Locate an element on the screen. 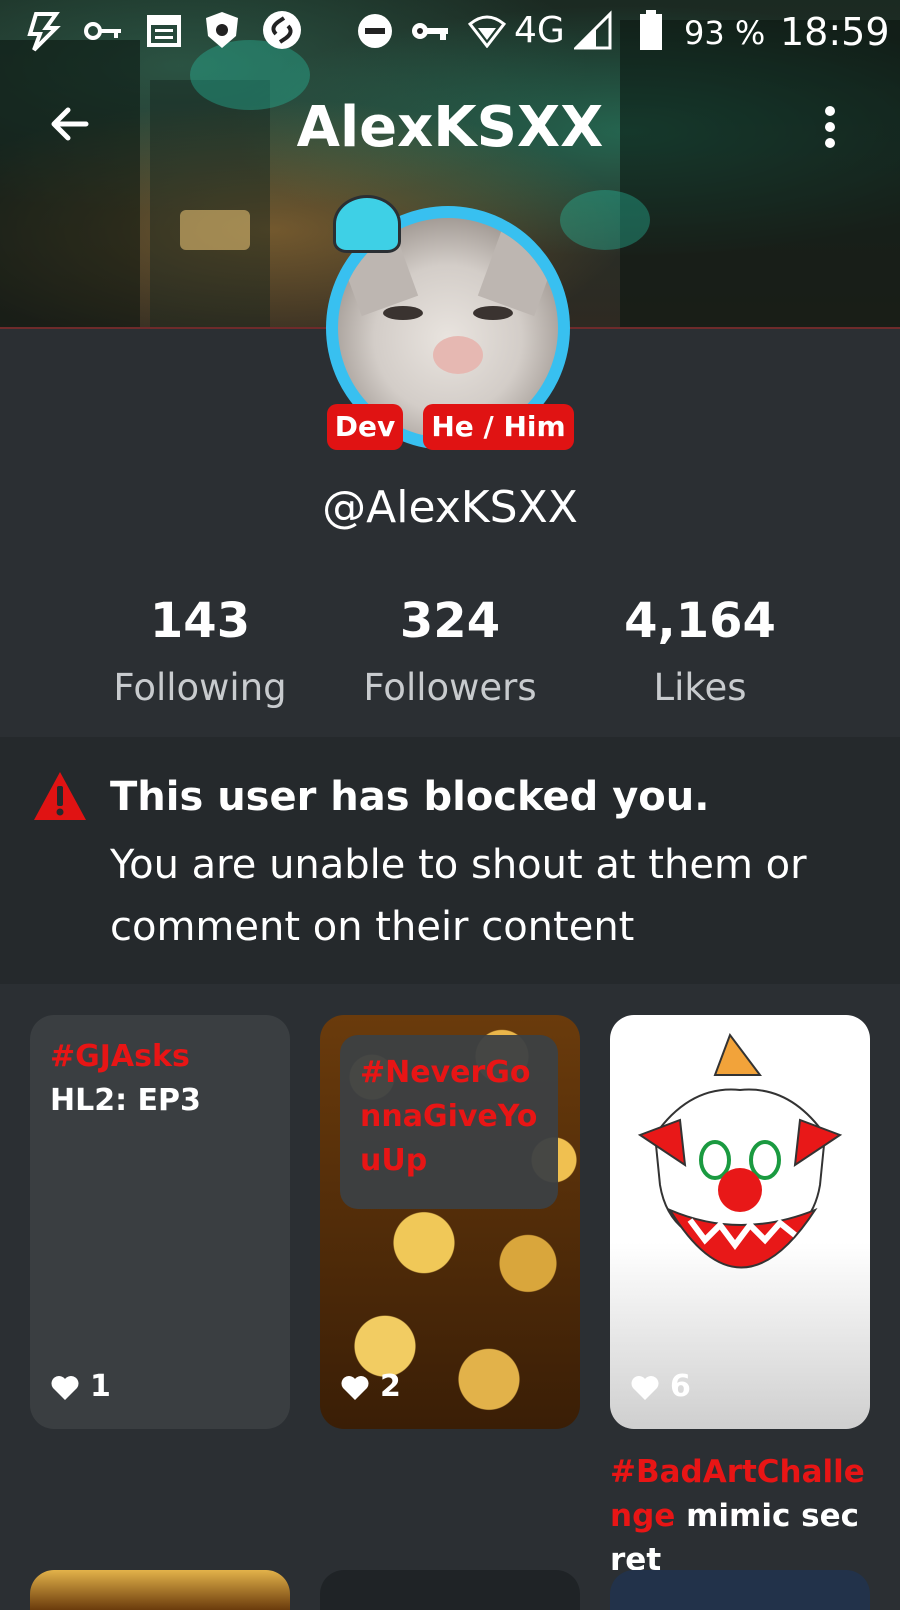 The height and width of the screenshot is (1610, 900). vpn-key-icon is located at coordinates (430, 31).